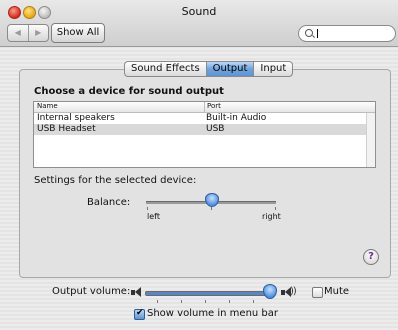  Describe the element at coordinates (236, 118) in the screenshot. I see `device-port: Built-in Audio` at that location.